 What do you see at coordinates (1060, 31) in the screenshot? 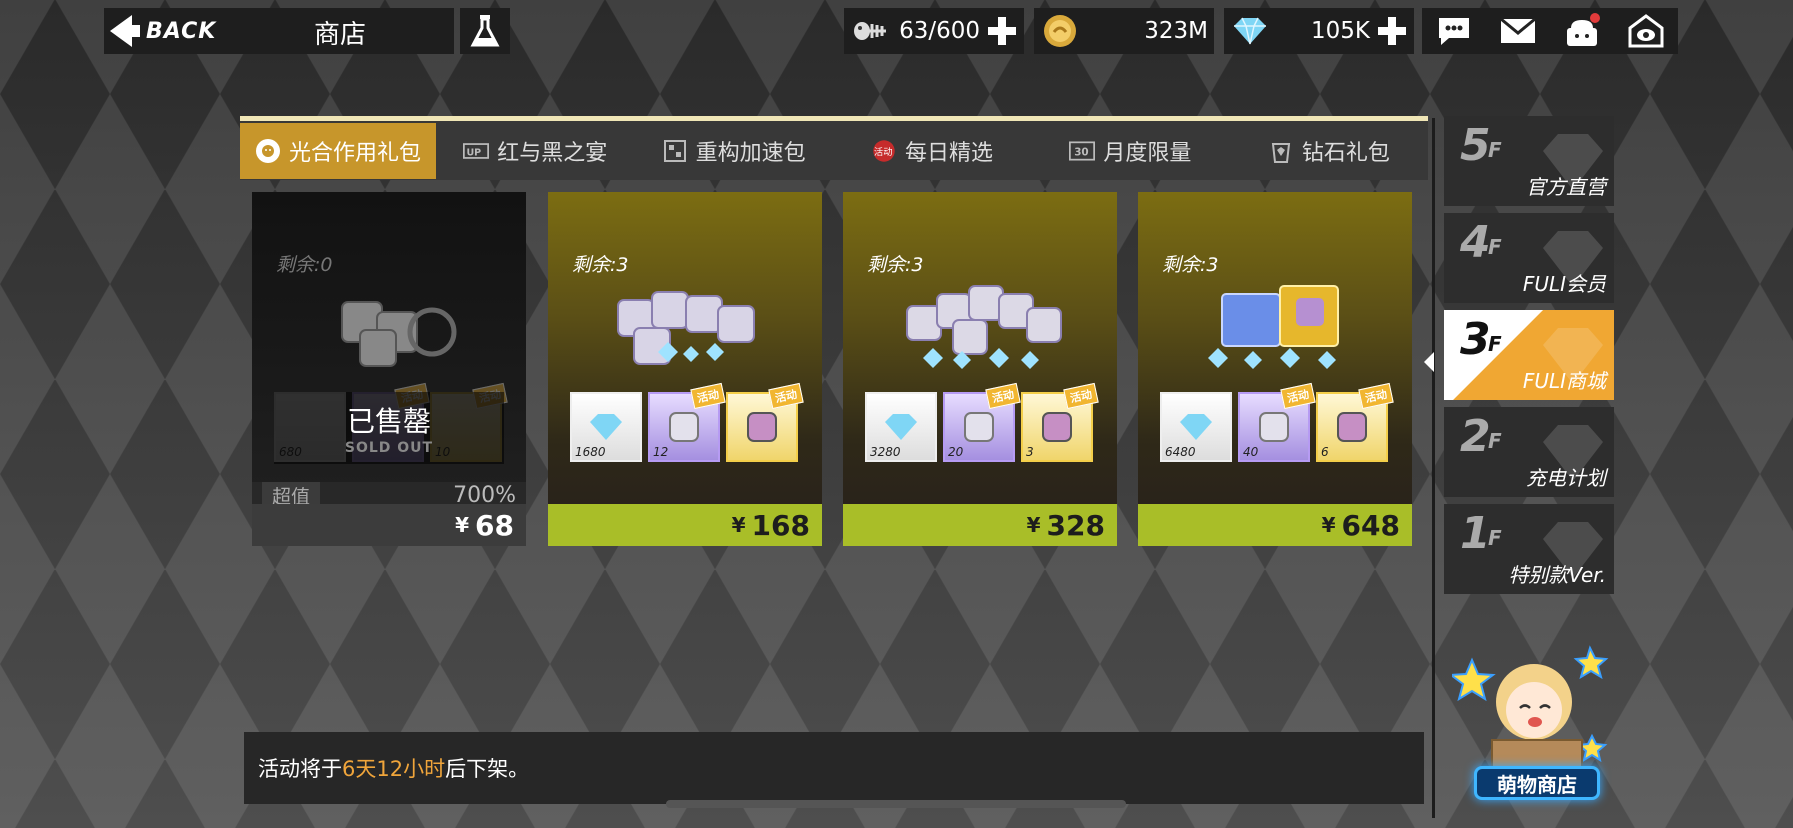
I see `coin-icon` at bounding box center [1060, 31].